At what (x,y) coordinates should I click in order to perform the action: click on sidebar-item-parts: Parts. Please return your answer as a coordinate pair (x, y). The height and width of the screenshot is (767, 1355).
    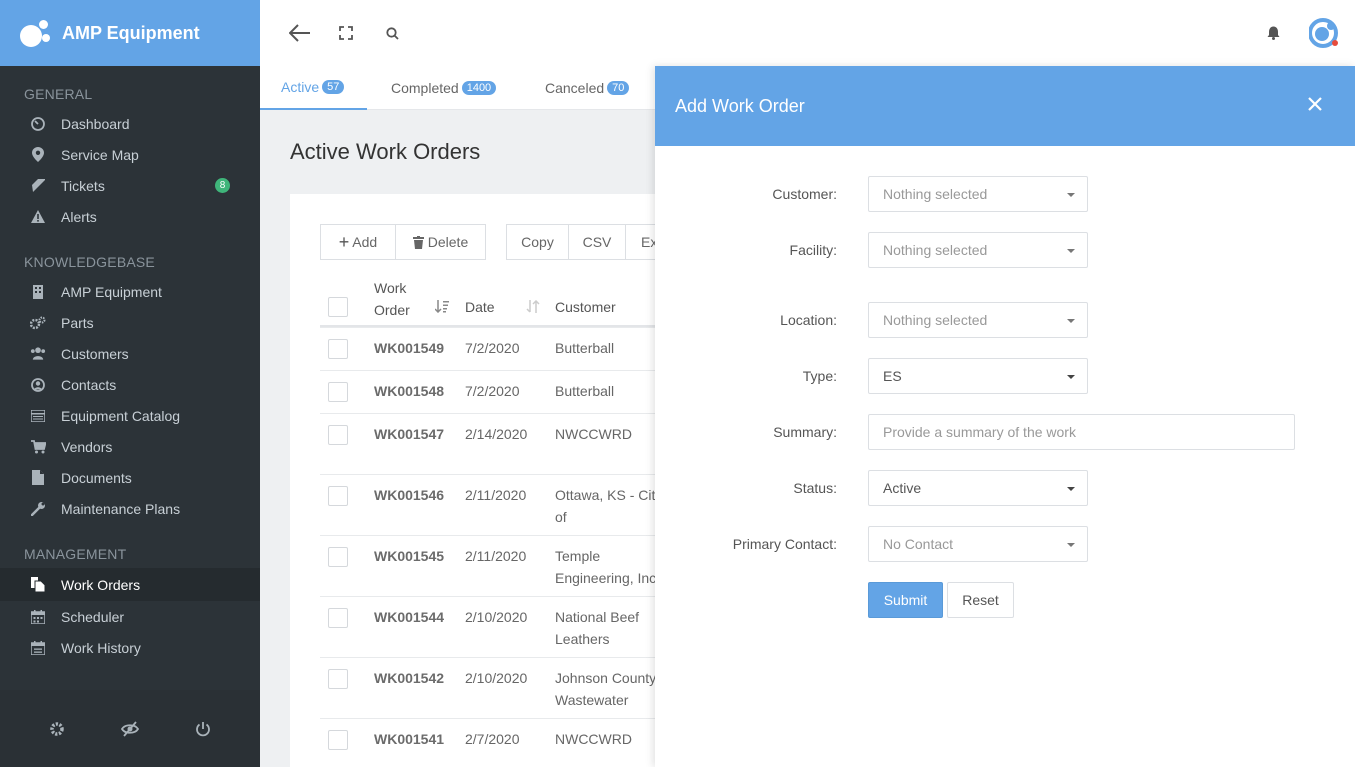
    Looking at the image, I should click on (130, 322).